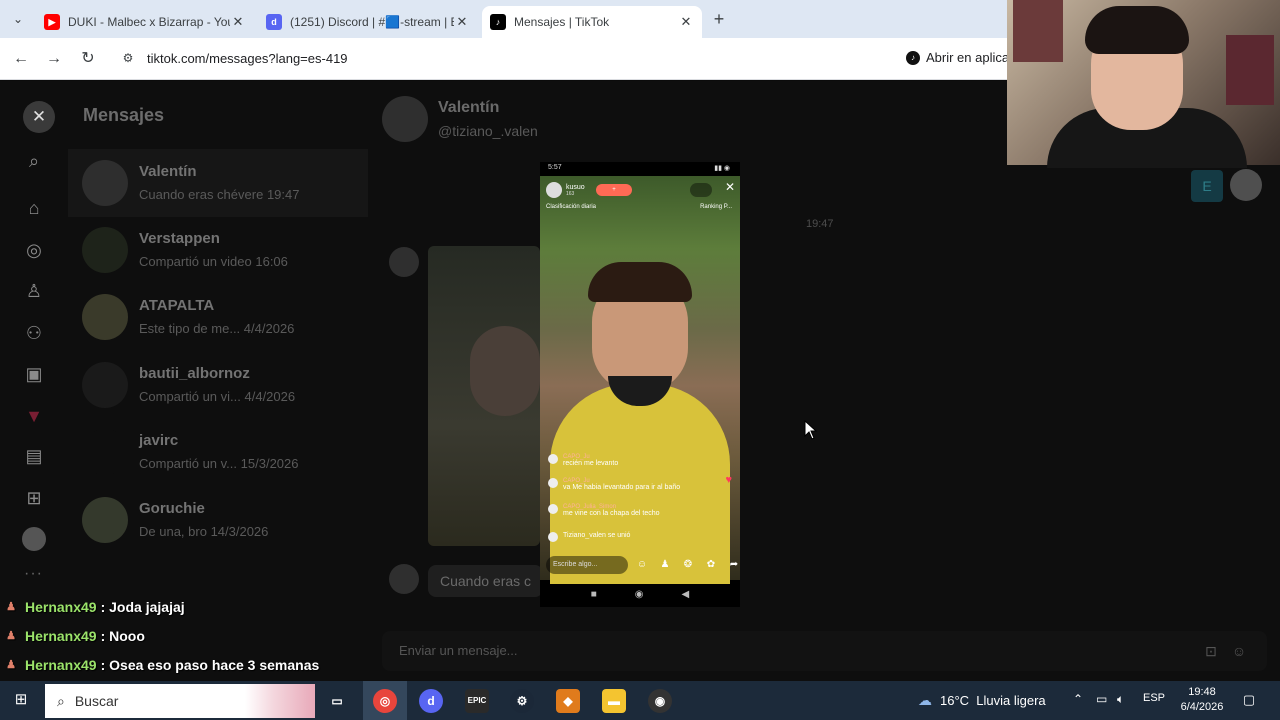  What do you see at coordinates (337, 701) in the screenshot?
I see `task-view-icon: ▭` at bounding box center [337, 701].